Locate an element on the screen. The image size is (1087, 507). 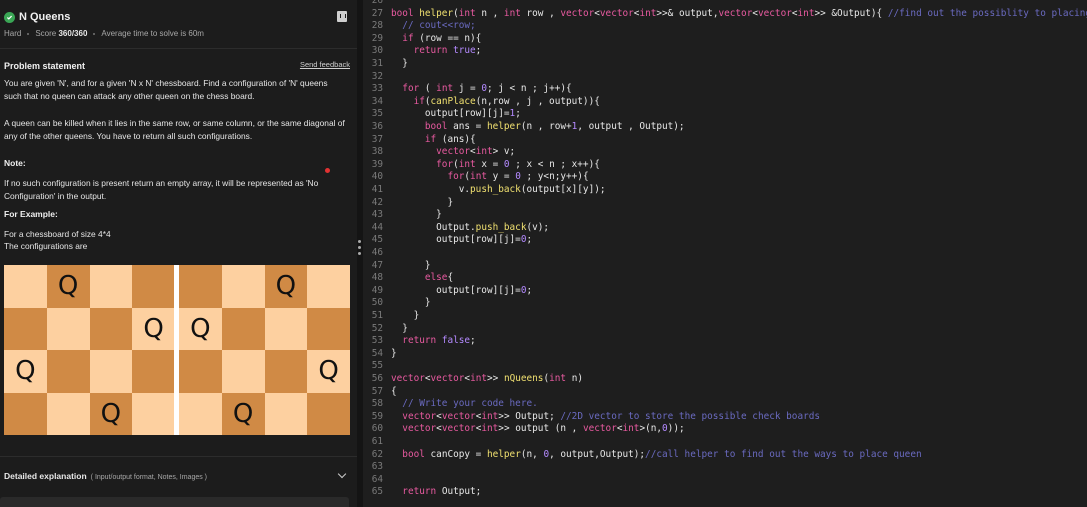
code-token: n , is located at coordinates (492, 13).